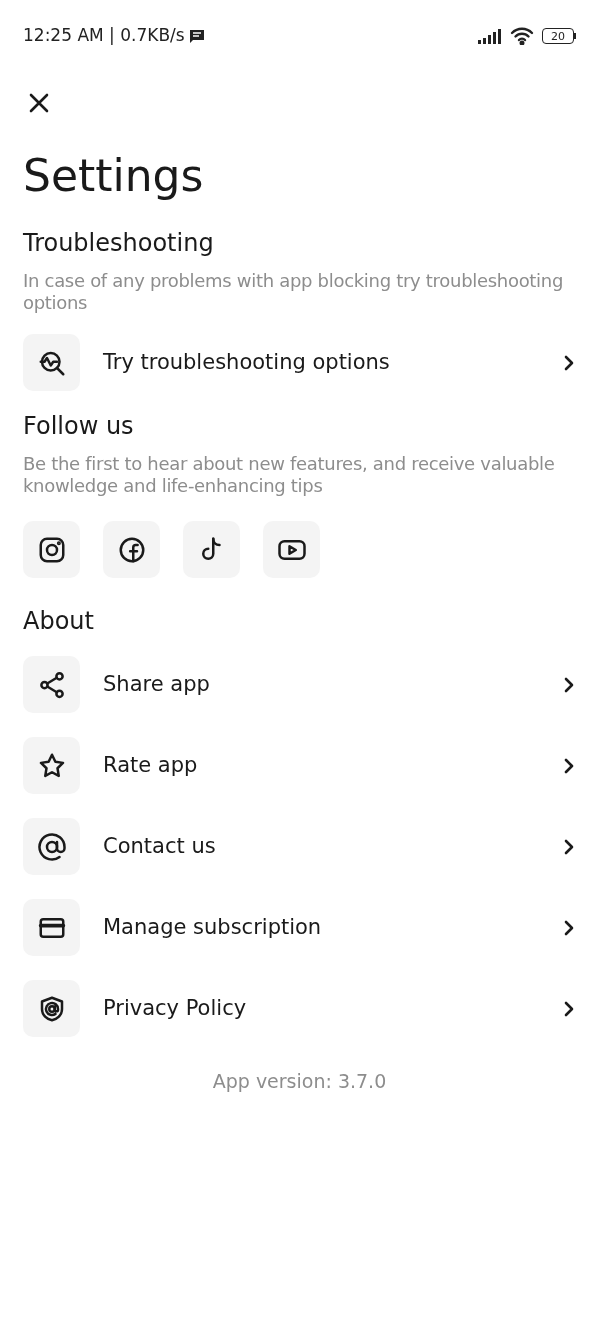  What do you see at coordinates (114, 176) in the screenshot?
I see `page-title: Settings` at bounding box center [114, 176].